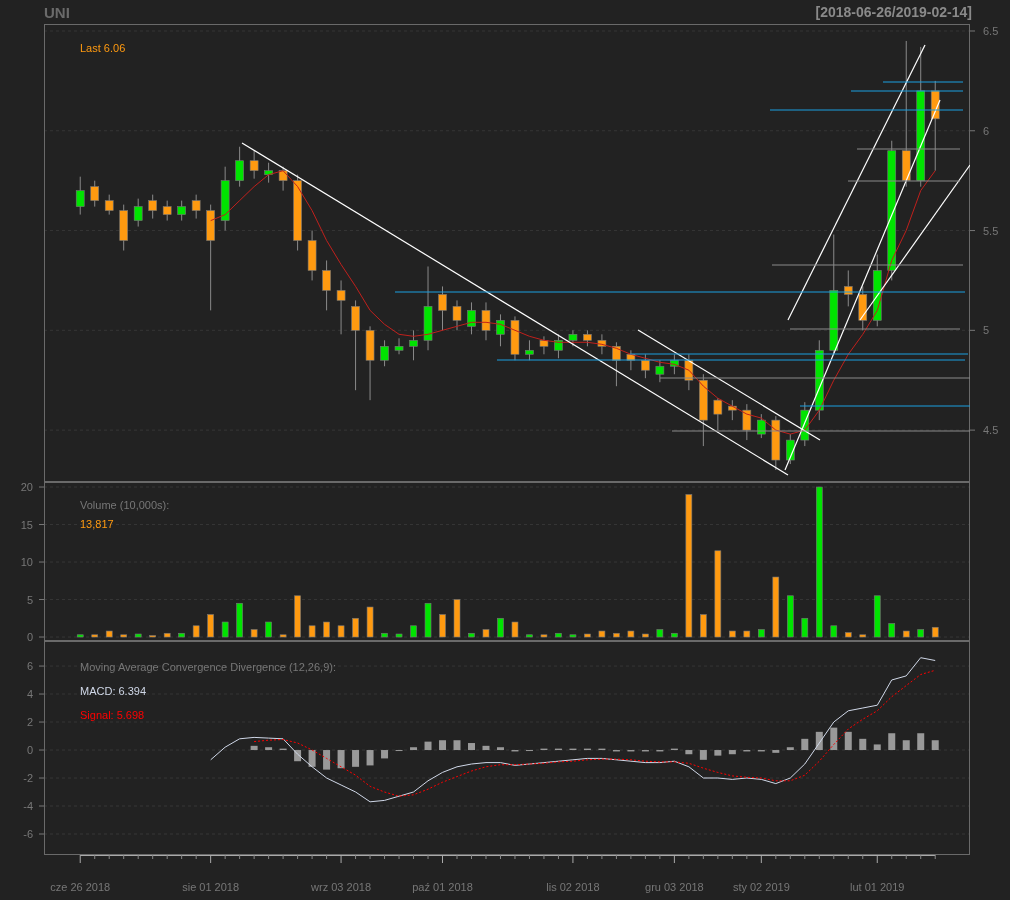  Describe the element at coordinates (893, 12) in the screenshot. I see `date-range: [2018-06-26/2019-02-14]` at that location.